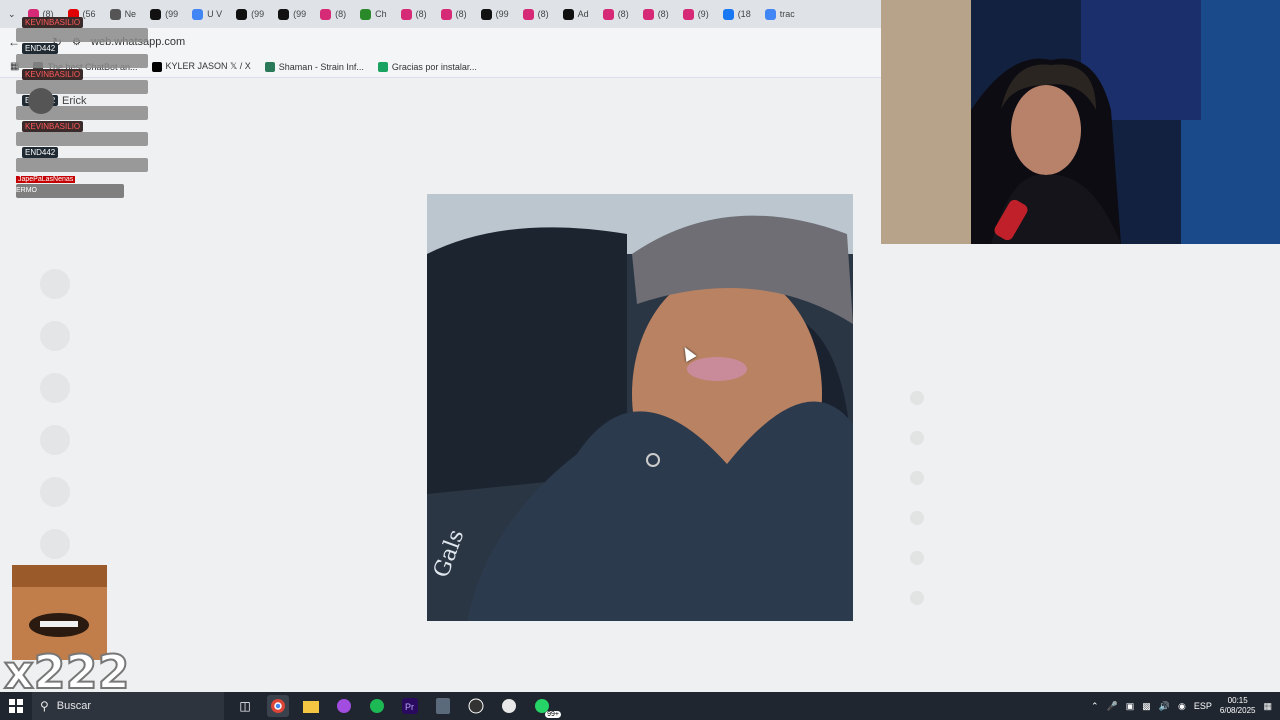 This screenshot has width=1280, height=720. What do you see at coordinates (509, 706) in the screenshot?
I see `app-icon` at bounding box center [509, 706].